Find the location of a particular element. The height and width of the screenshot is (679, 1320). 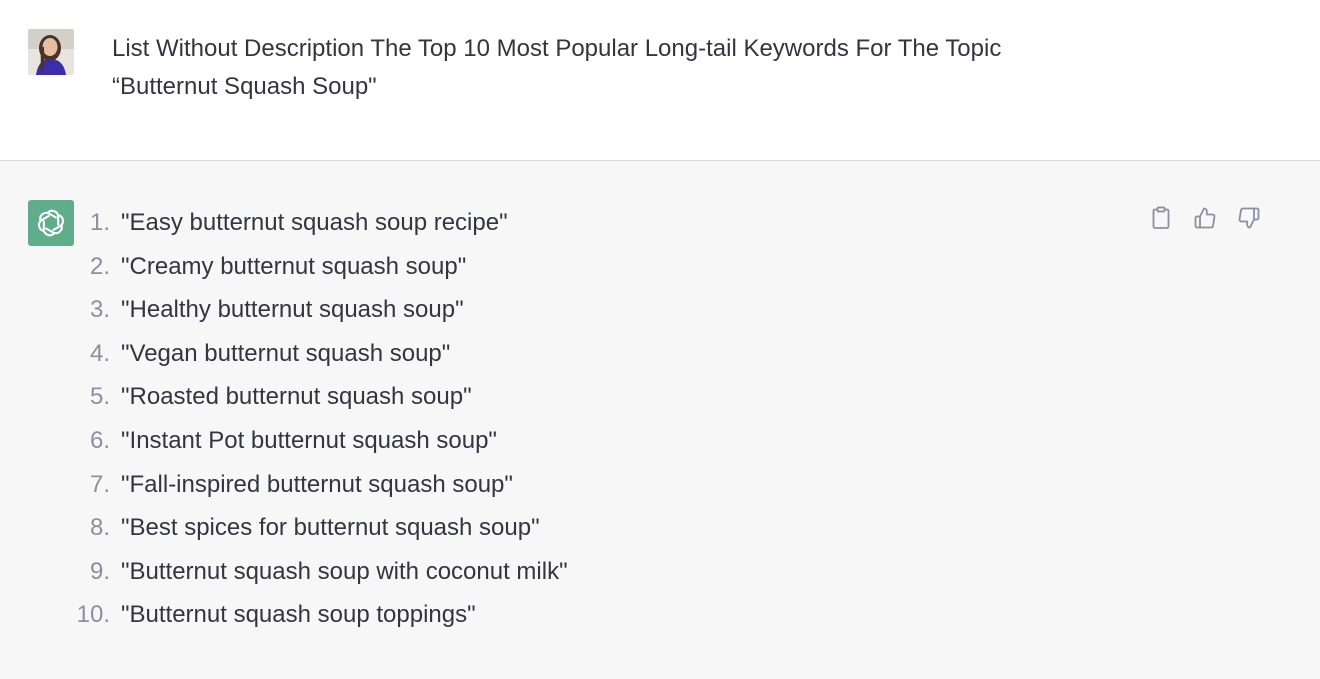

list-item-text: "Best spices for butternut squash soup" is located at coordinates (330, 528).